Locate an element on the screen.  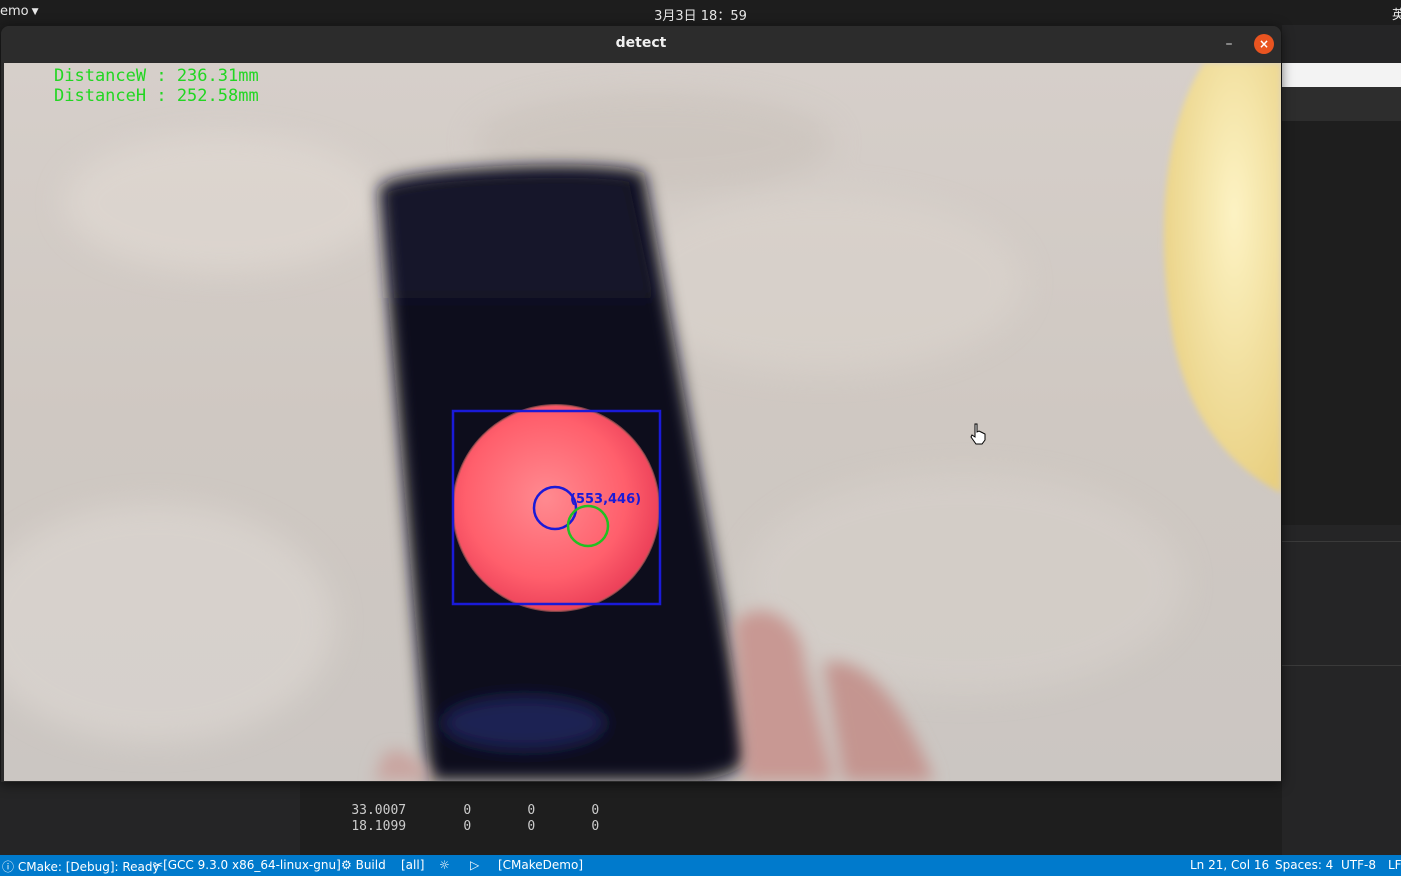
cmake-status-label: CMake: [Debug]: Ready is located at coordinates (88, 867).